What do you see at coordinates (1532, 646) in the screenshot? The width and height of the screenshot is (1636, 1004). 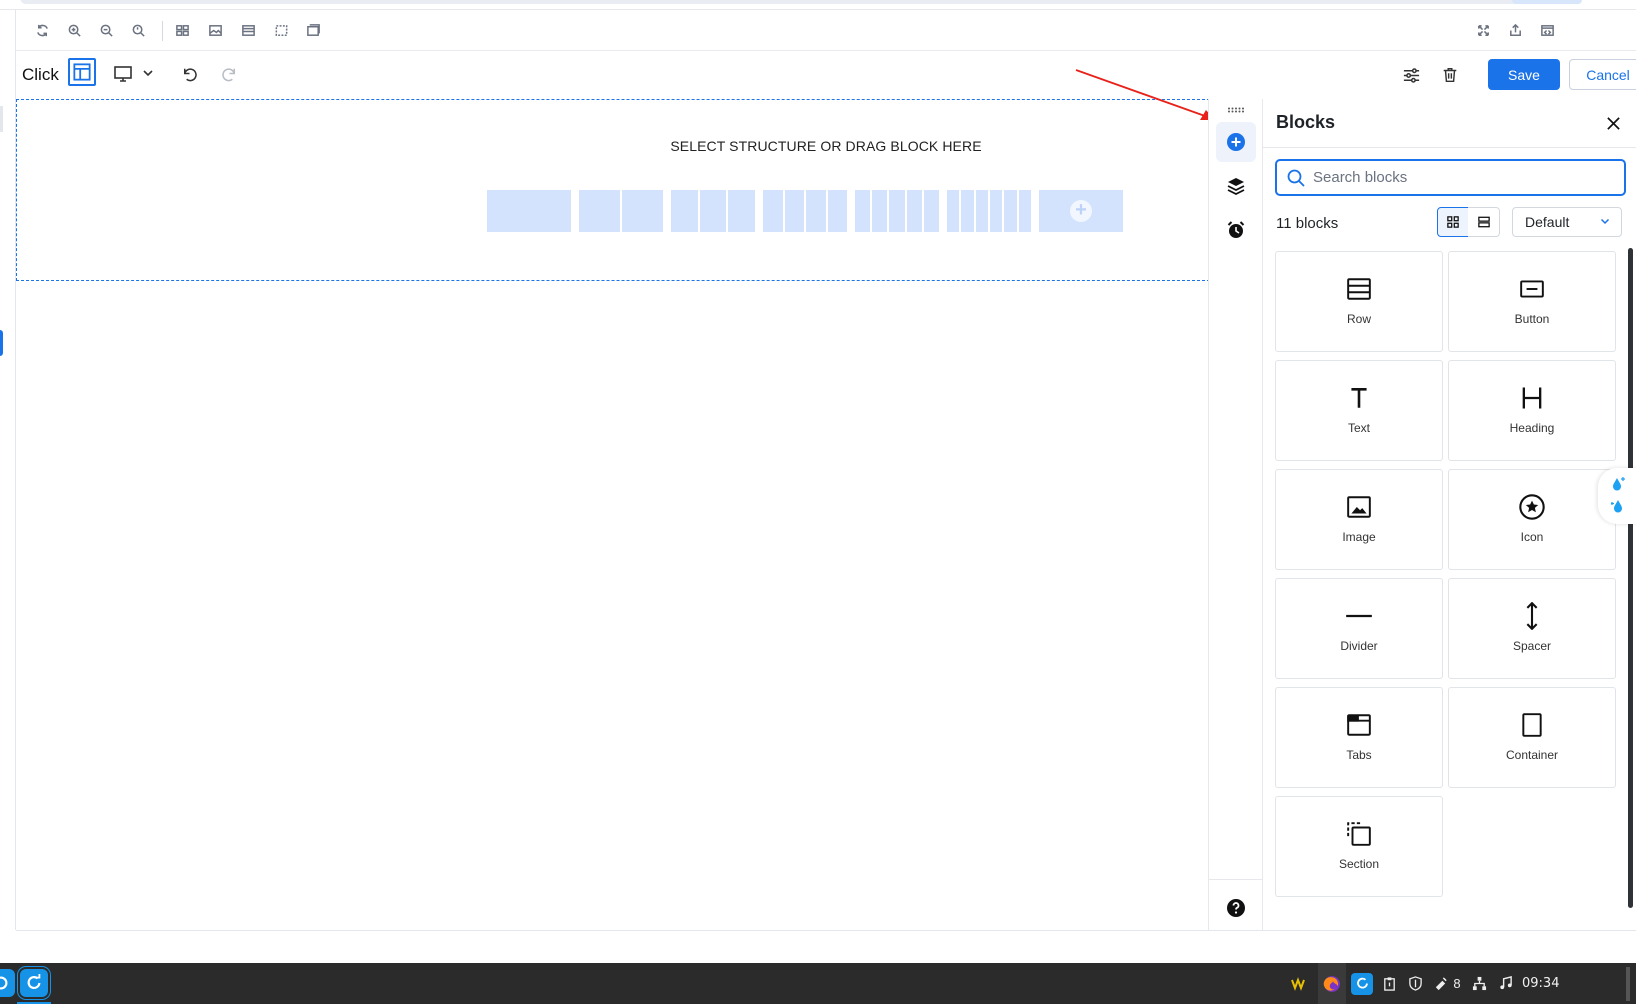 I see `block-label: Spacer` at bounding box center [1532, 646].